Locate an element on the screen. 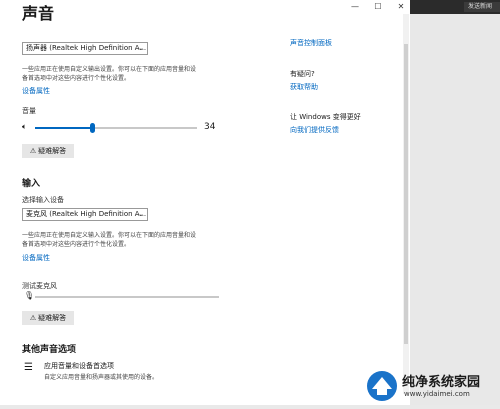 This screenshot has height=409, width=500. scrollbar-thumb is located at coordinates (406, 194).